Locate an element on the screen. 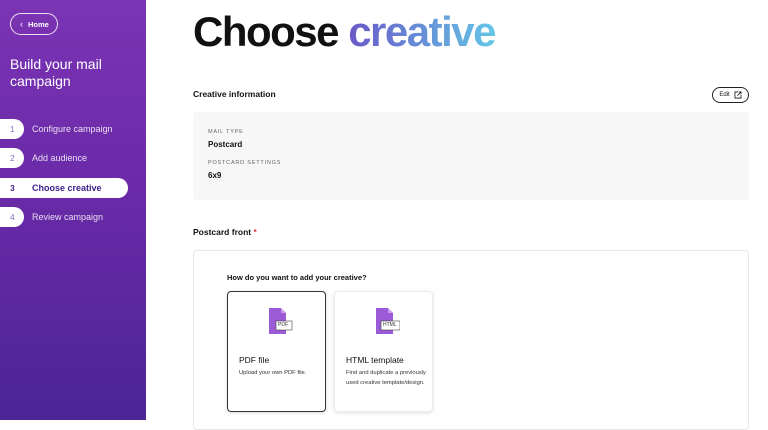  step-configure-campaign: 1 Configure campaign is located at coordinates (56, 129).